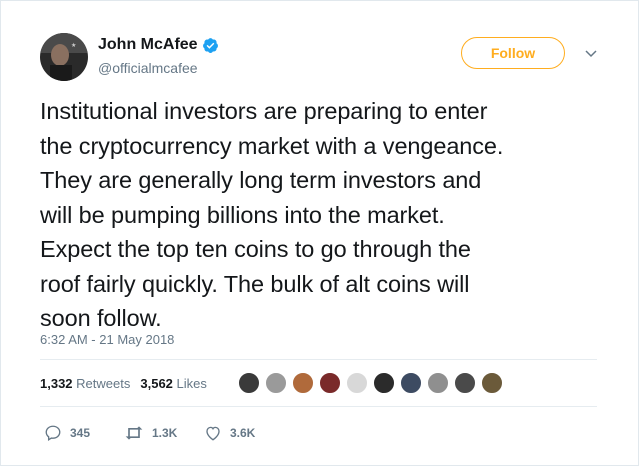 The height and width of the screenshot is (466, 639). What do you see at coordinates (148, 45) in the screenshot?
I see `user-name: John McAfee` at bounding box center [148, 45].